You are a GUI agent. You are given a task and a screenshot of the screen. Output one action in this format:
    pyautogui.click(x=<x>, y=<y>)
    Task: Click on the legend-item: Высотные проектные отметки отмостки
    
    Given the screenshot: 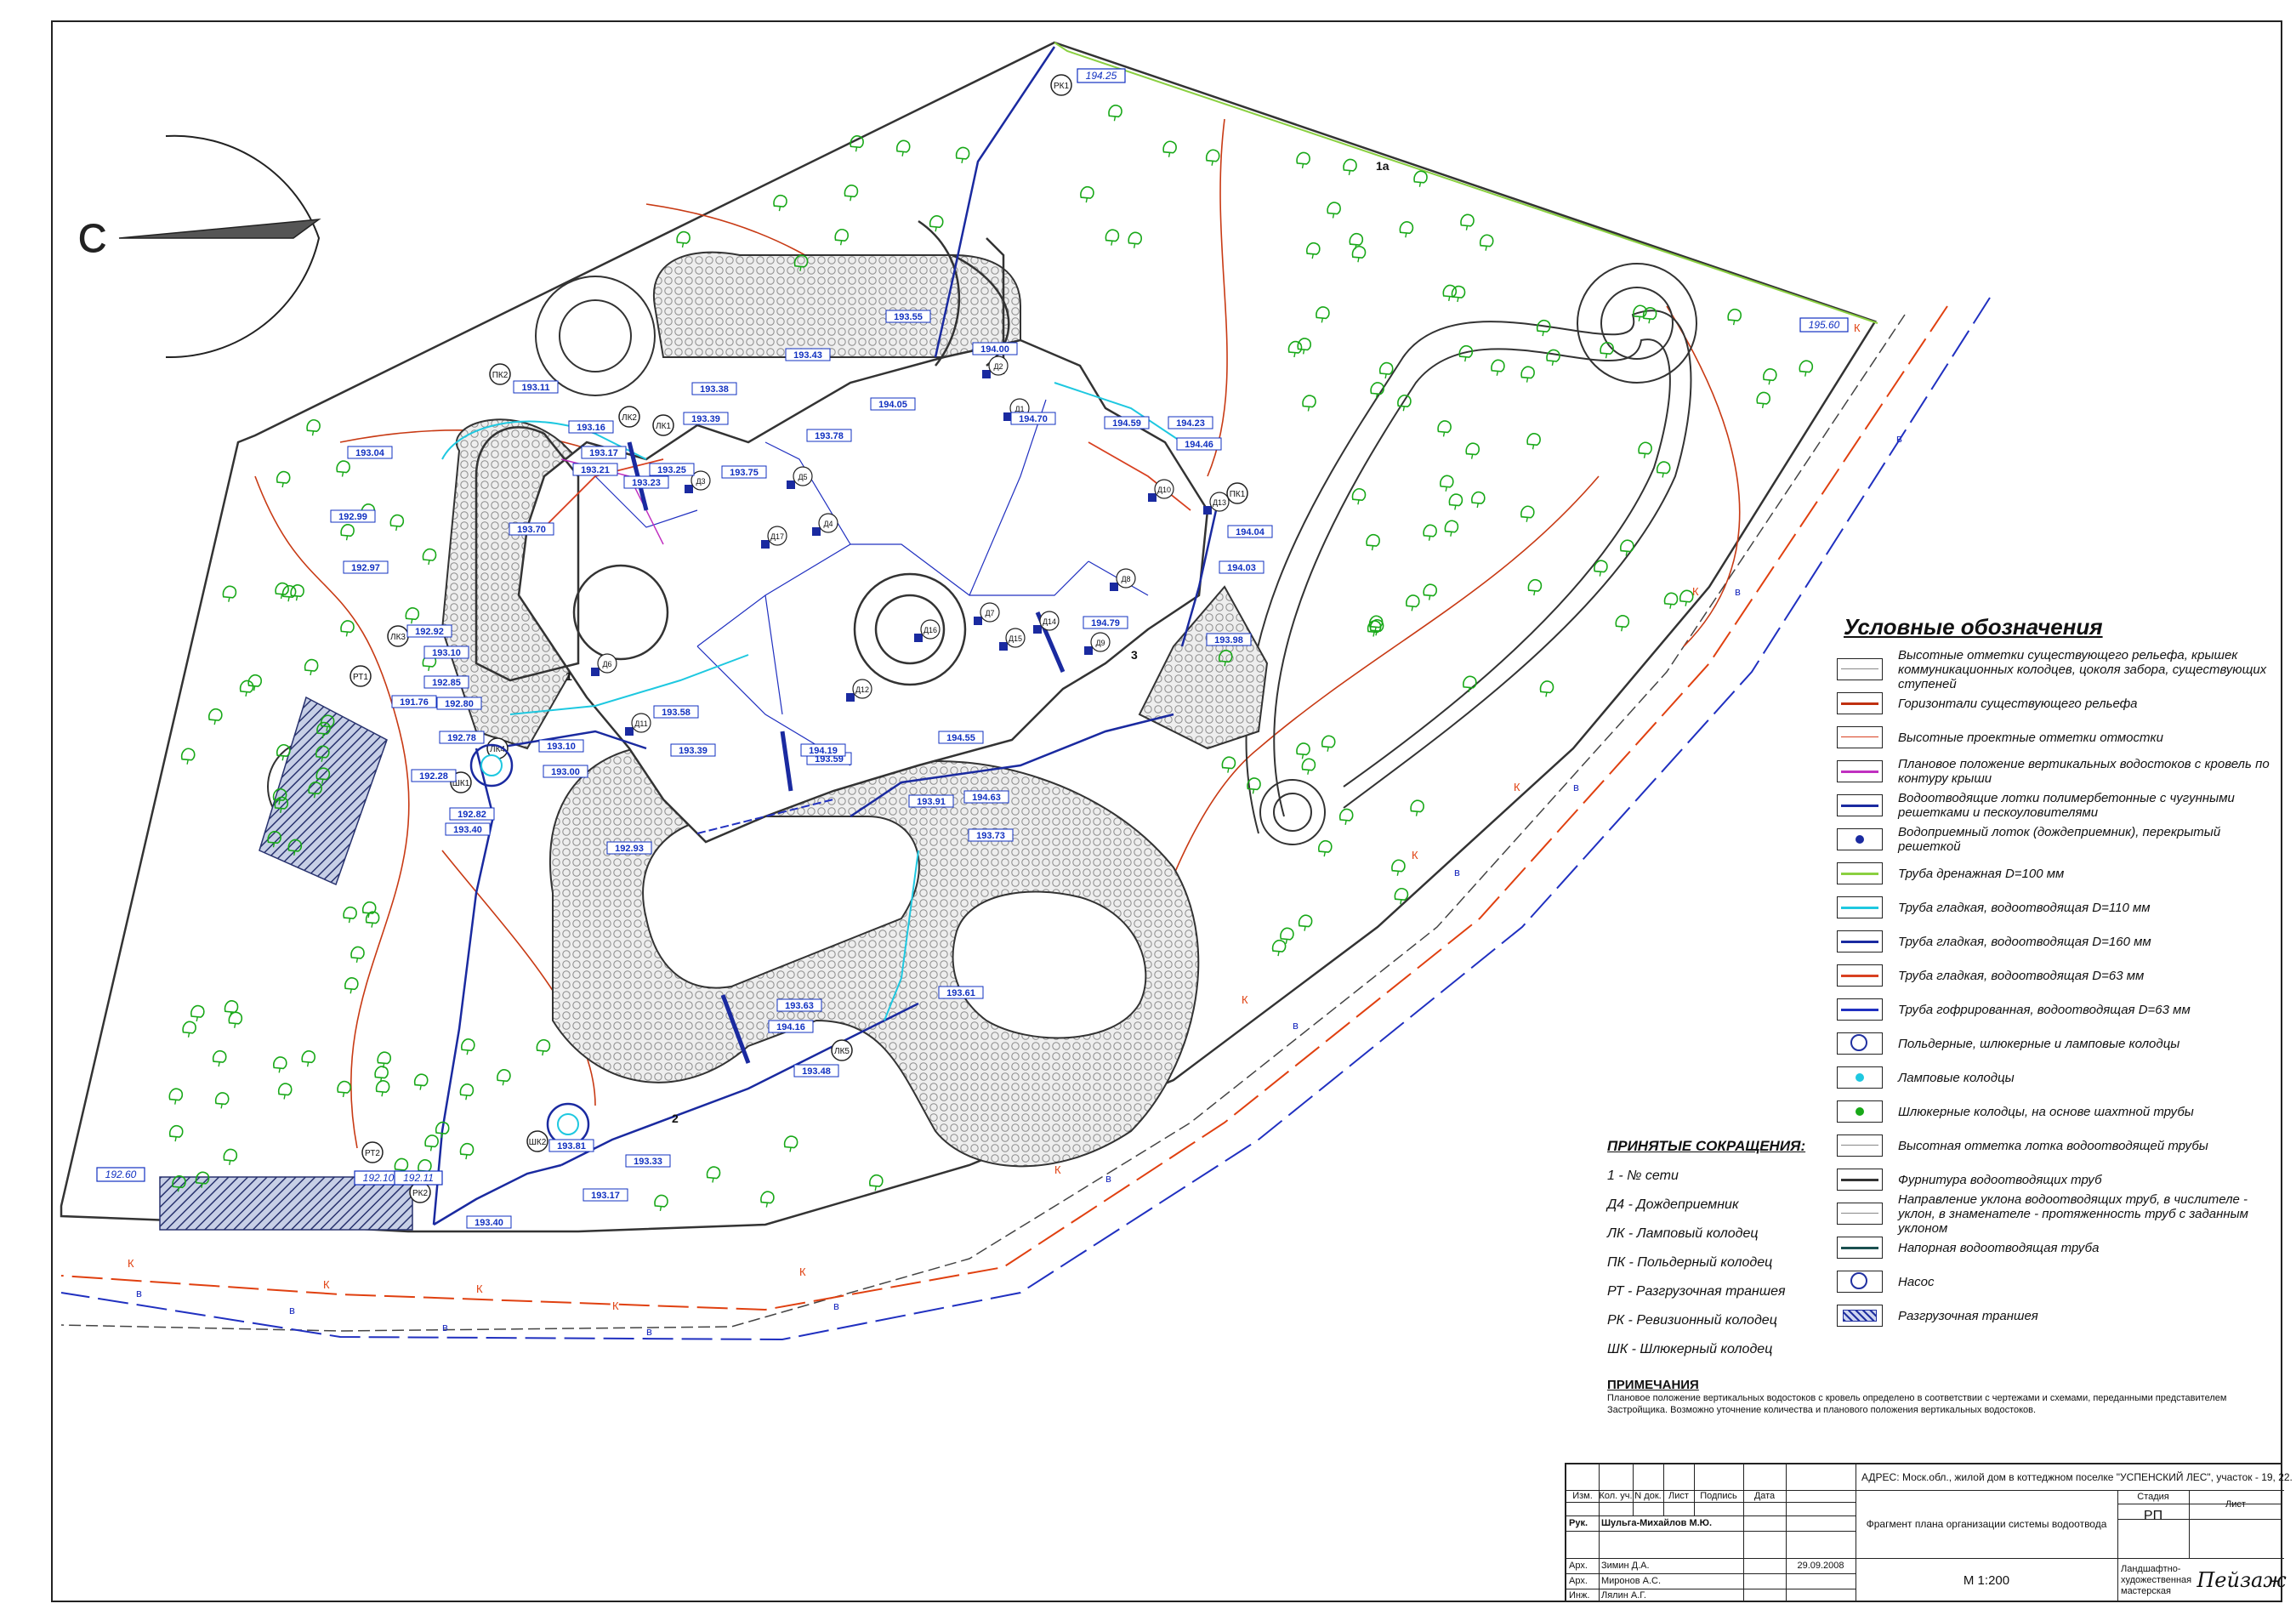 What is the action you would take?
    pyautogui.click(x=2058, y=737)
    